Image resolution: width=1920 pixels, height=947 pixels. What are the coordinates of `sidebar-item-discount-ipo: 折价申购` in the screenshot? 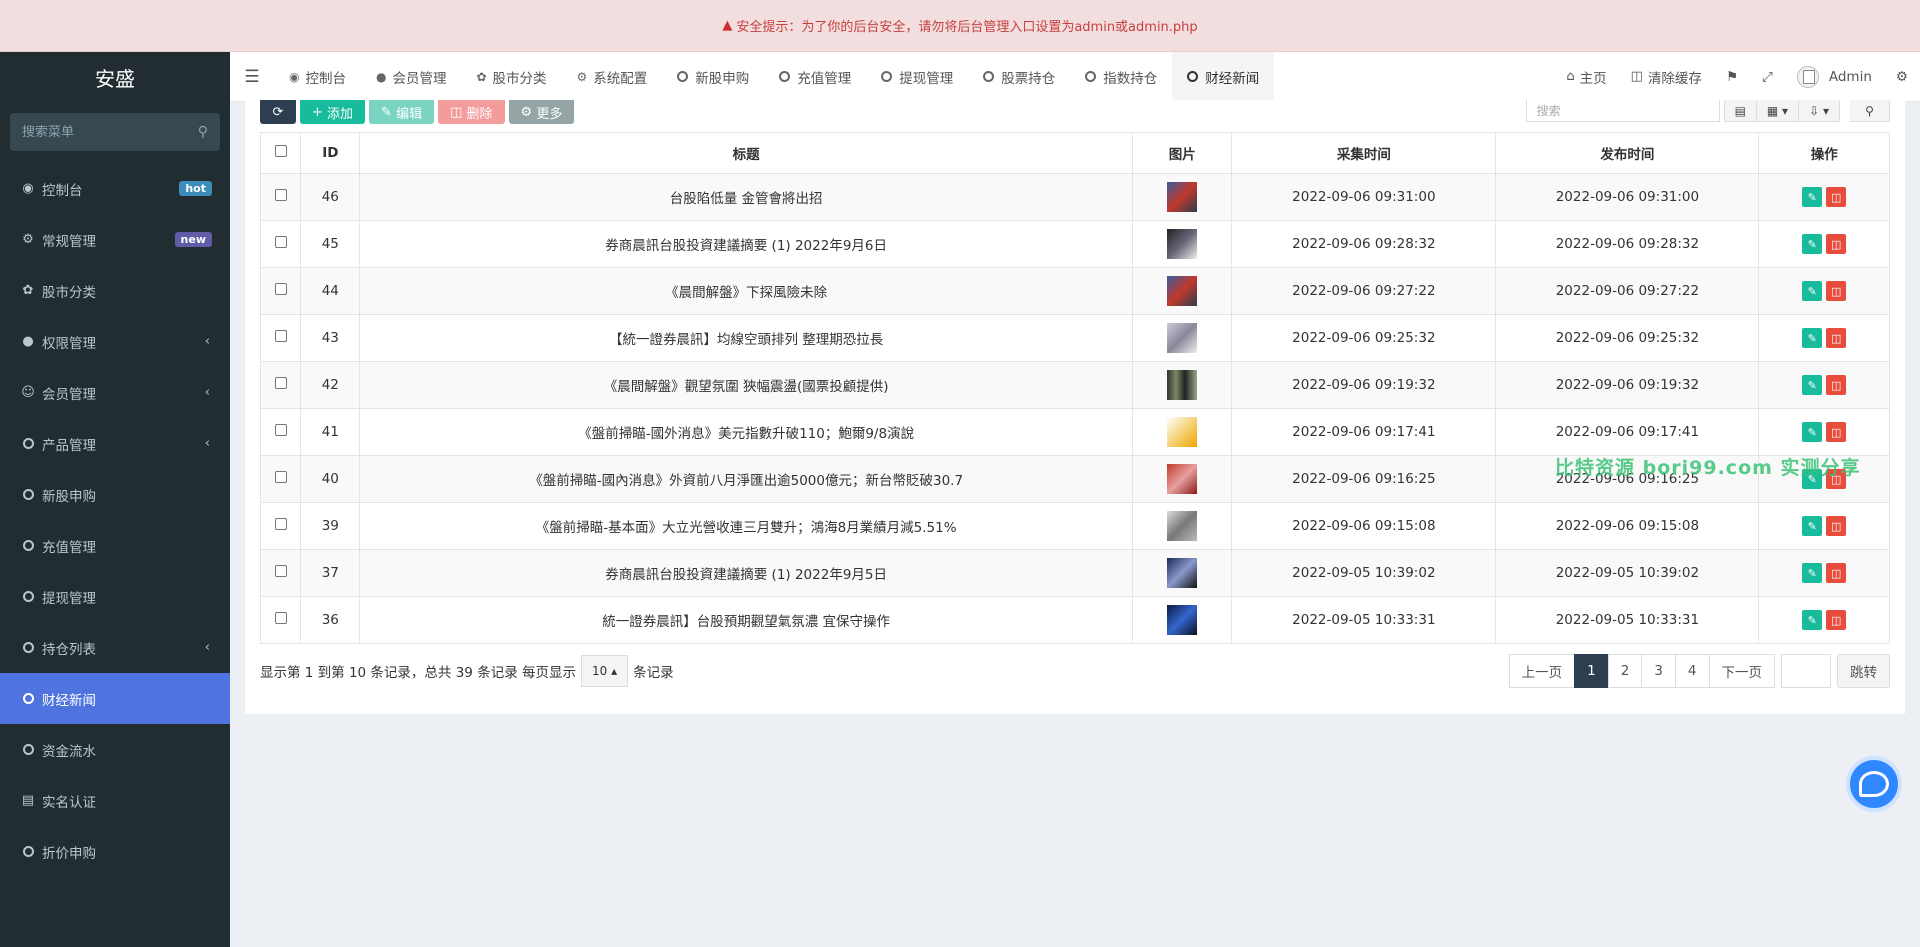 It's located at (115, 851).